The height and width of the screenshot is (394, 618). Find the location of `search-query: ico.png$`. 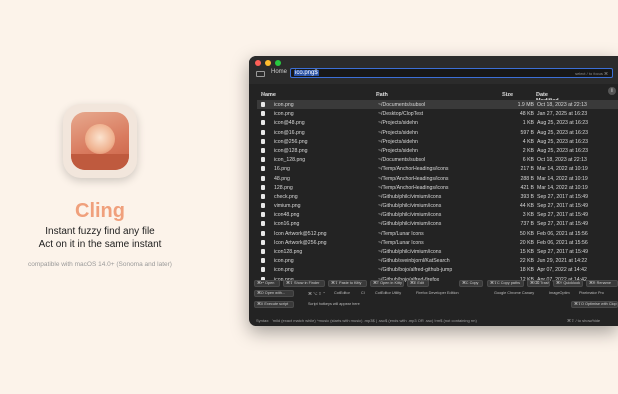

search-query: ico.png$ is located at coordinates (306, 73).